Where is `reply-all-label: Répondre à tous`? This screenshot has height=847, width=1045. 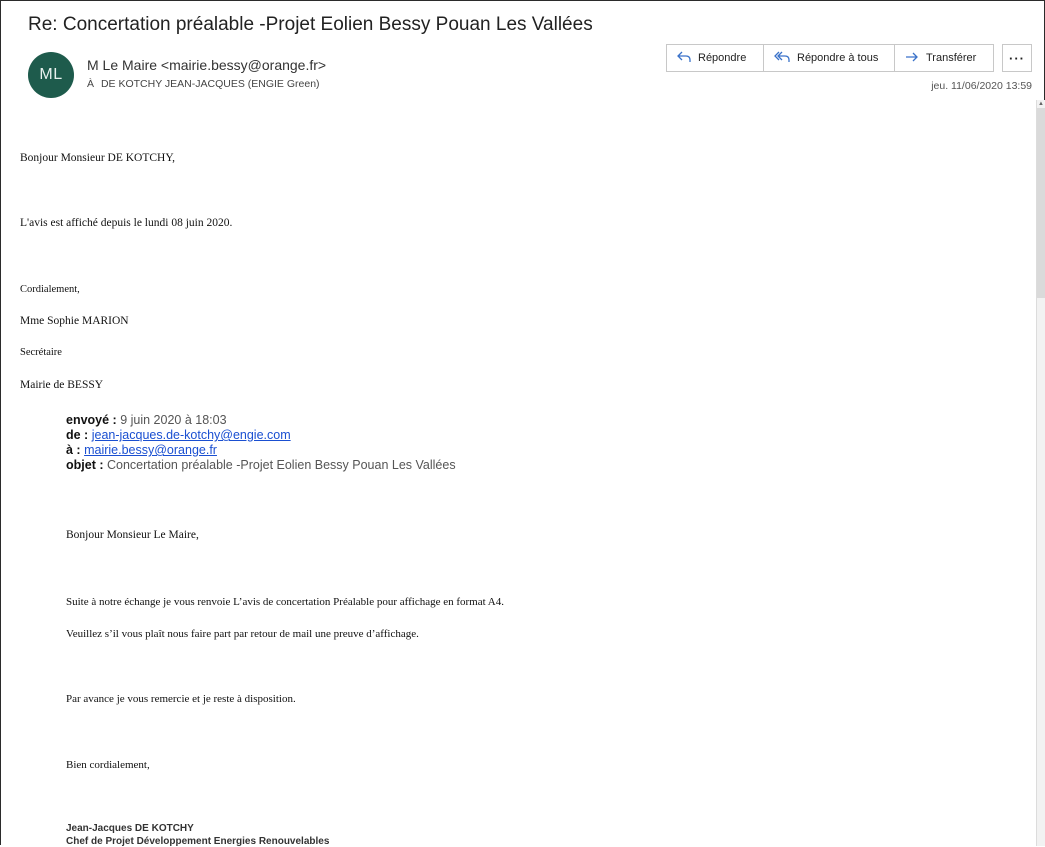 reply-all-label: Répondre à tous is located at coordinates (838, 58).